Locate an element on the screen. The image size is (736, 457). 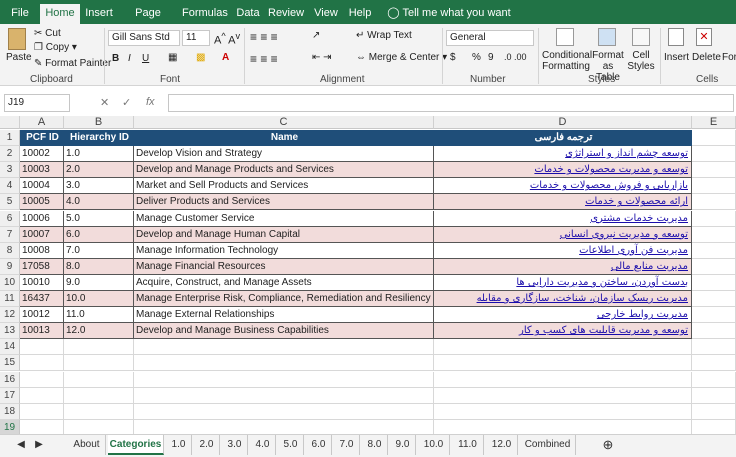
cell-a8: 10008 is located at coordinates (42, 250).